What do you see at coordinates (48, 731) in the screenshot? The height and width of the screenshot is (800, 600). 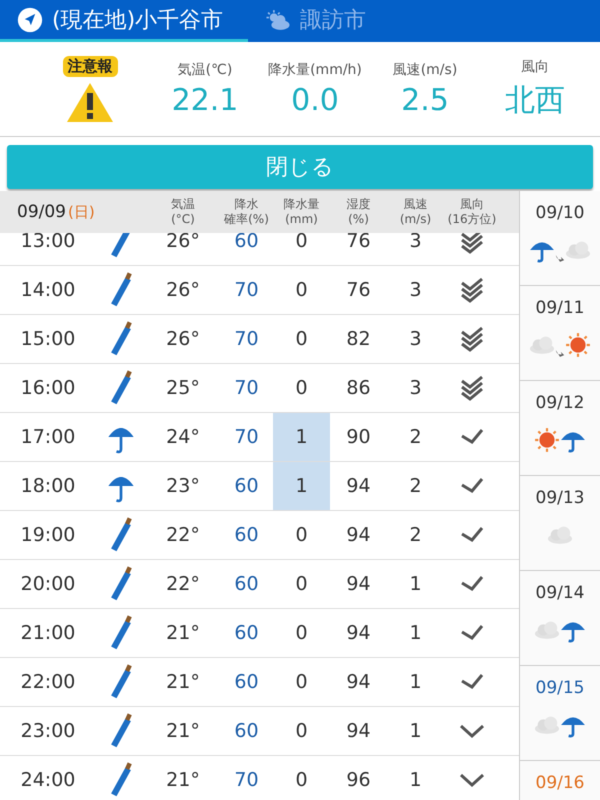 I see `time-cell-text: 23:00` at bounding box center [48, 731].